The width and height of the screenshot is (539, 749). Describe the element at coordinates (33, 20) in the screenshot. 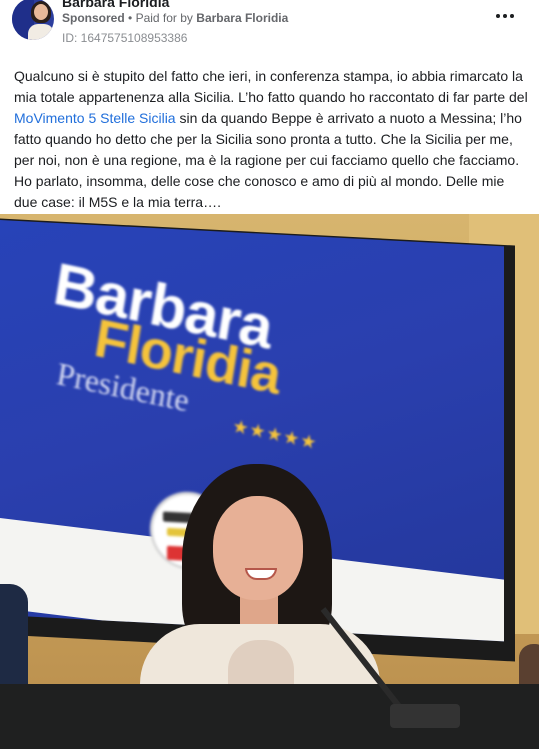

I see `page-avatar` at that location.